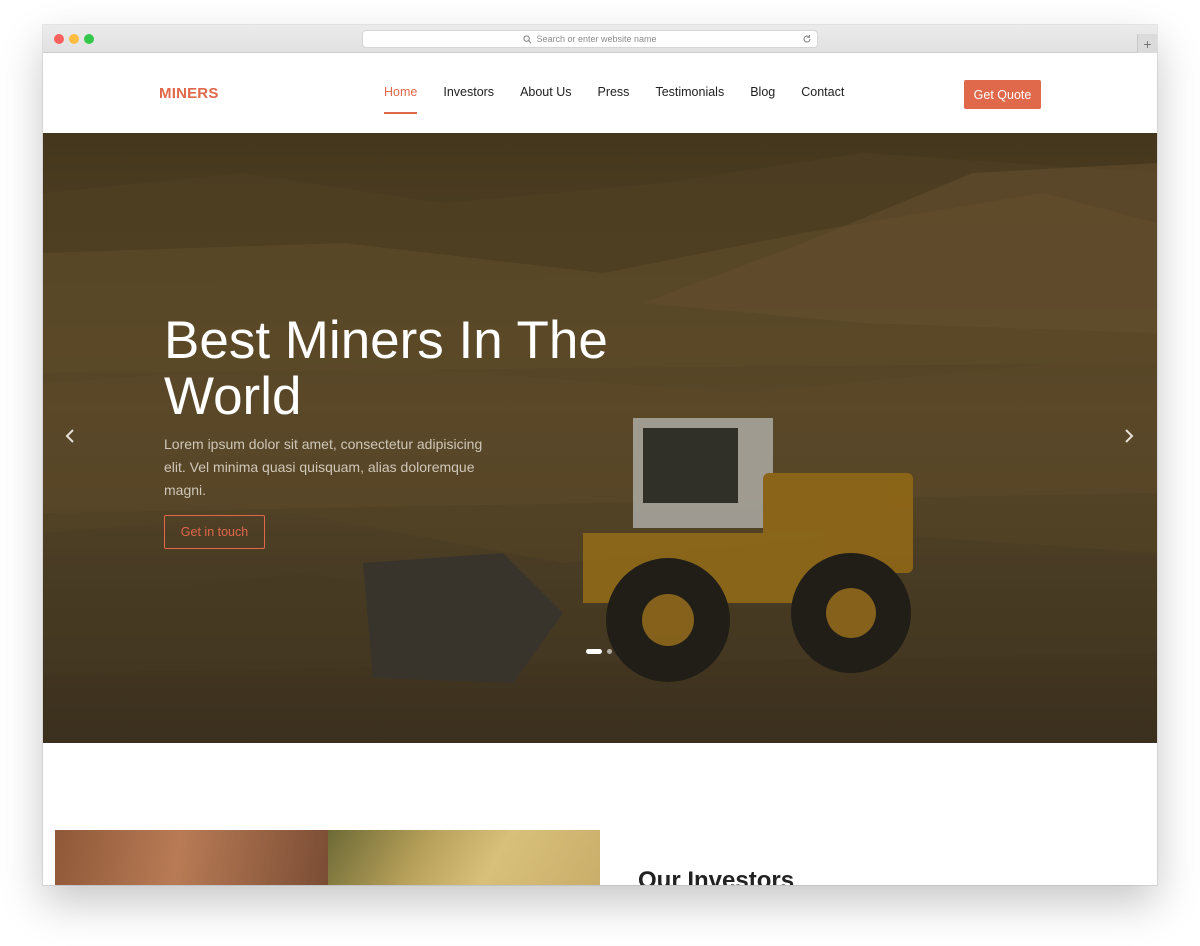 This screenshot has width=1200, height=946. Describe the element at coordinates (822, 92) in the screenshot. I see `nav-item-contact: Contact` at that location.